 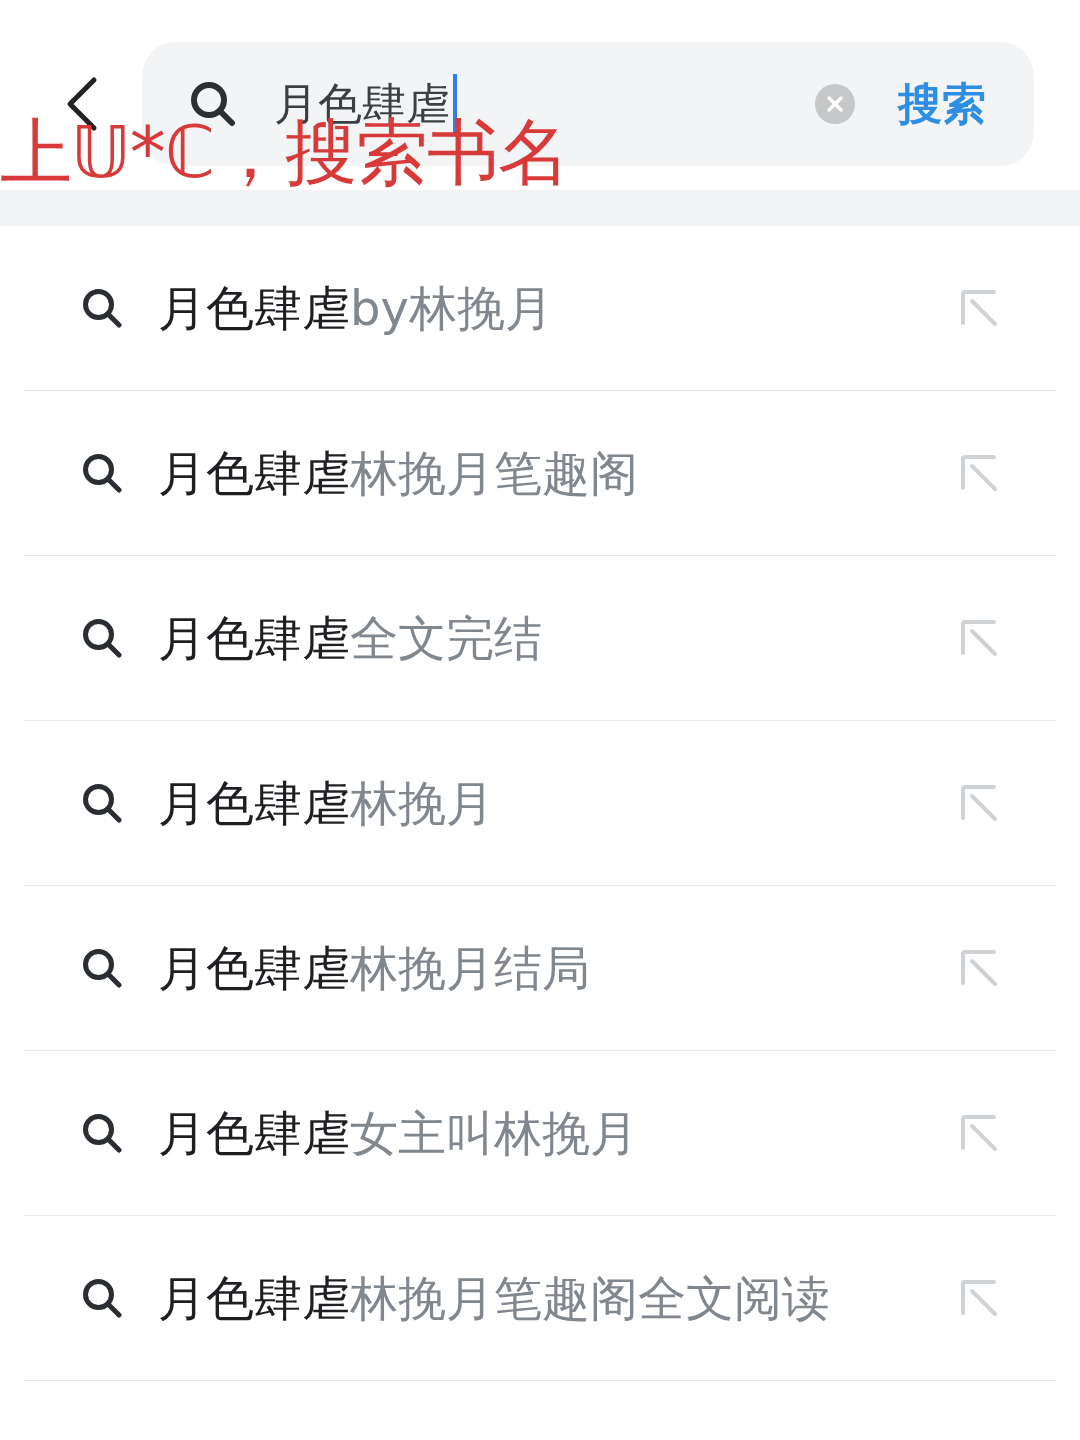 What do you see at coordinates (494, 1298) in the screenshot?
I see `suggestion-text: 月色肆虐林挽月笔趣阁全文阅读` at bounding box center [494, 1298].